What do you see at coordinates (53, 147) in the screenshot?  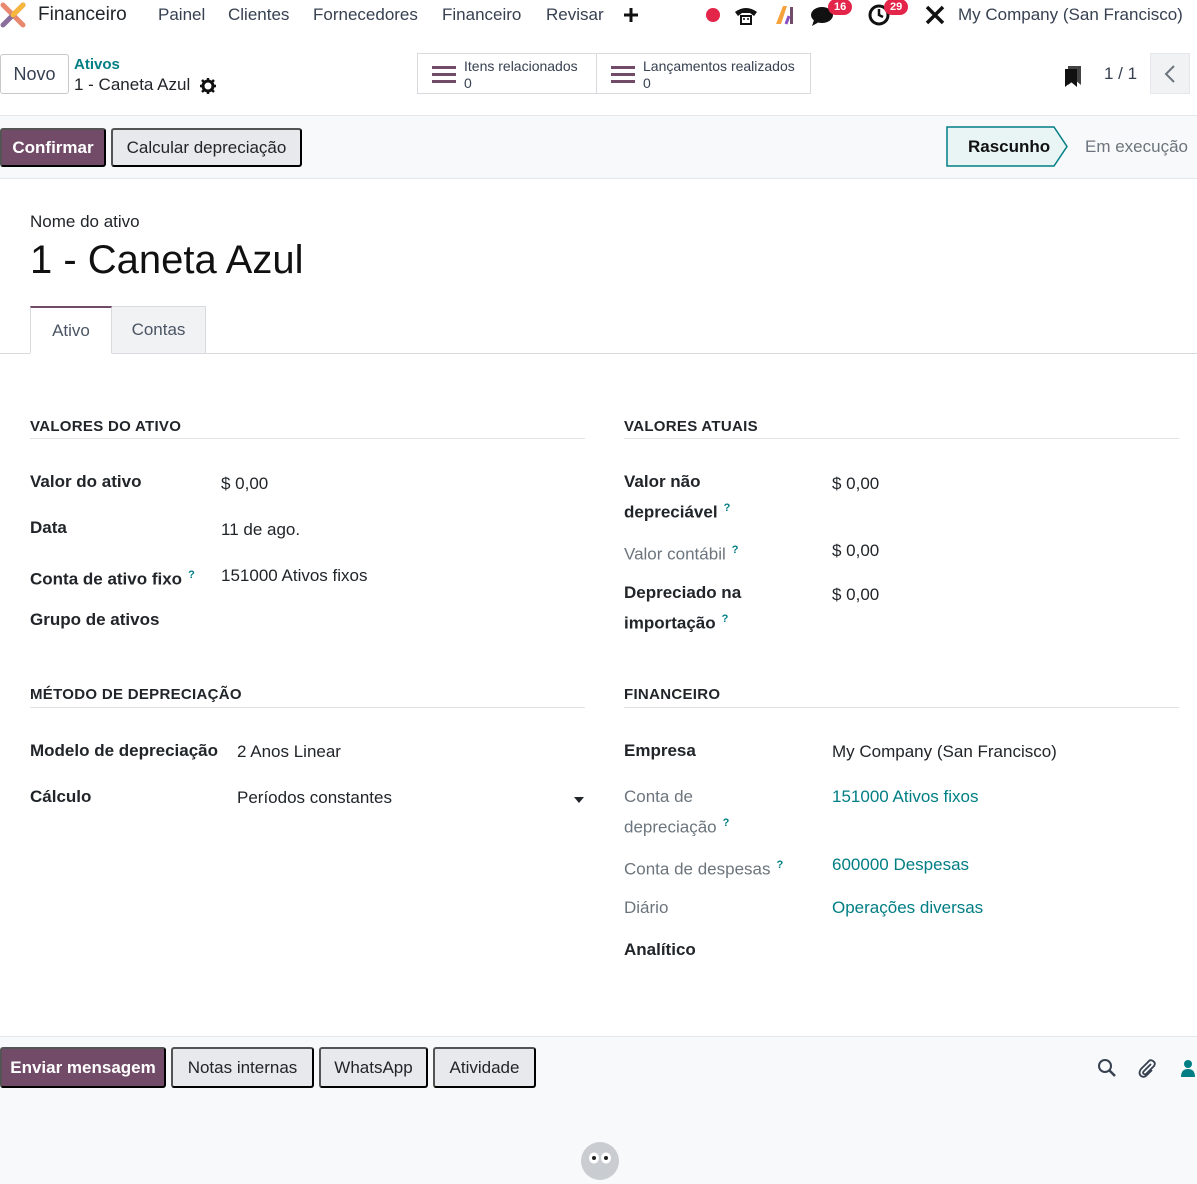 I see `confirm-button: Confirmar` at bounding box center [53, 147].